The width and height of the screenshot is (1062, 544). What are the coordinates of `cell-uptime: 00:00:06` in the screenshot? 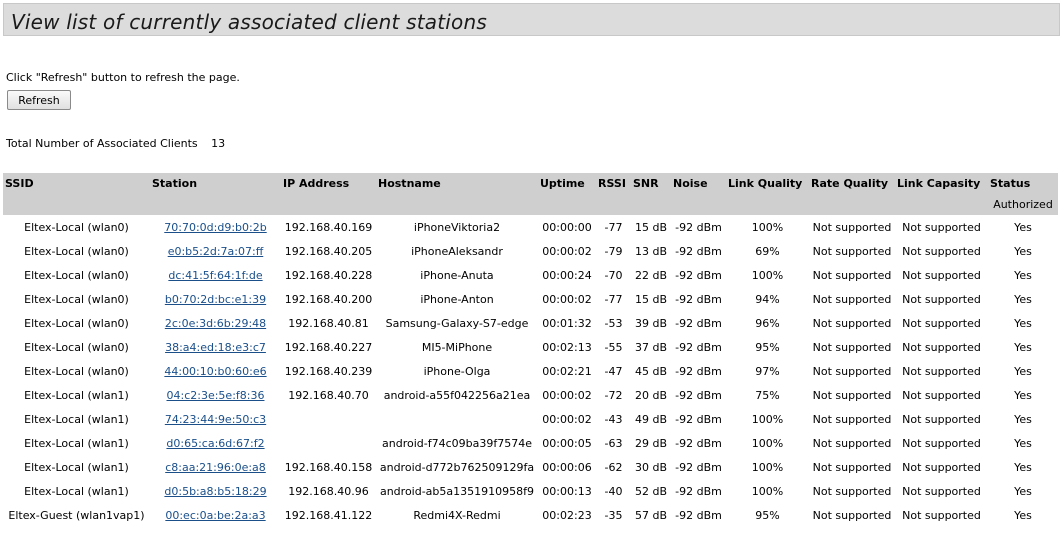 It's located at (567, 467).